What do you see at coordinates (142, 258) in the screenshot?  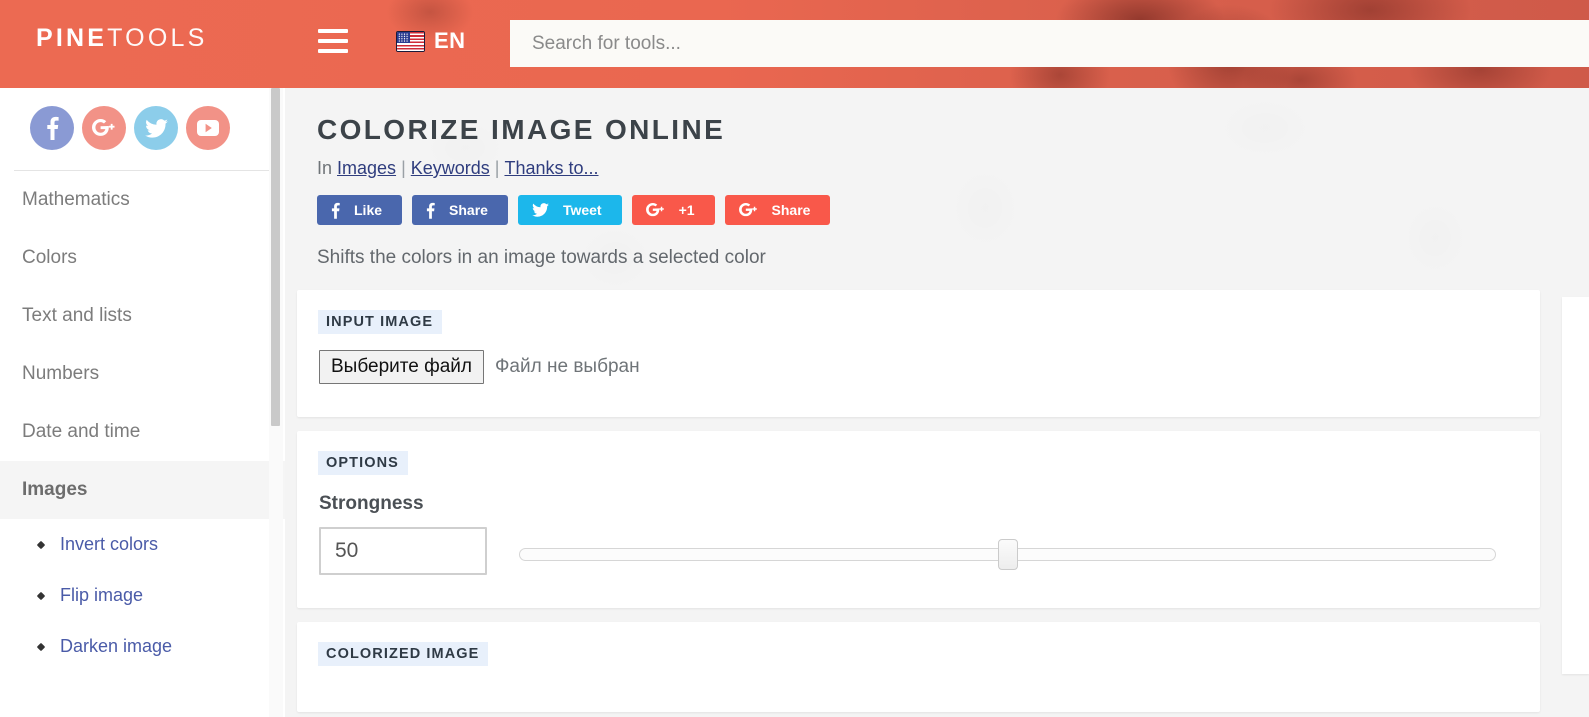 I see `sidebar-item-colors: Colors` at bounding box center [142, 258].